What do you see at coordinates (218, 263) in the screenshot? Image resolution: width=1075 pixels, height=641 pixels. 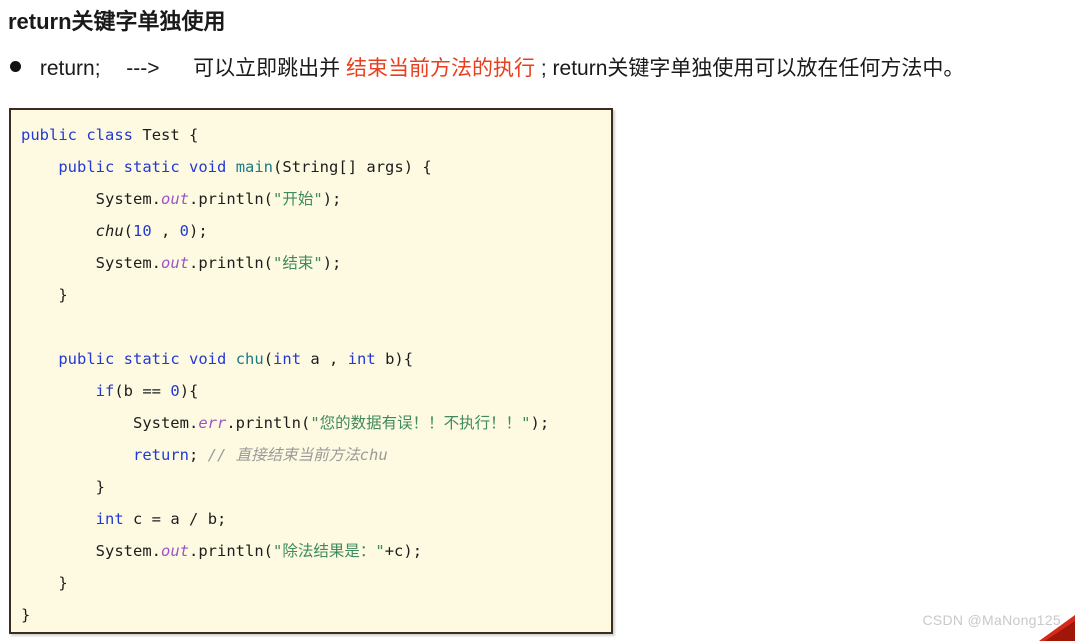 I see `code-line: System.out.println("结束");` at bounding box center [218, 263].